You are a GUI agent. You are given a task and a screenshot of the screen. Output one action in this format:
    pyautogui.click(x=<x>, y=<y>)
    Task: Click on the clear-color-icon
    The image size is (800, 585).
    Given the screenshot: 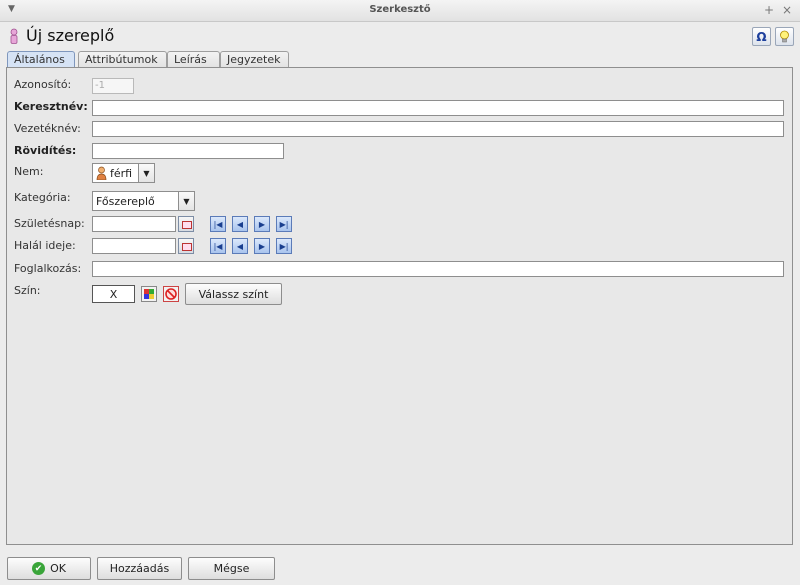 What is the action you would take?
    pyautogui.click(x=171, y=294)
    